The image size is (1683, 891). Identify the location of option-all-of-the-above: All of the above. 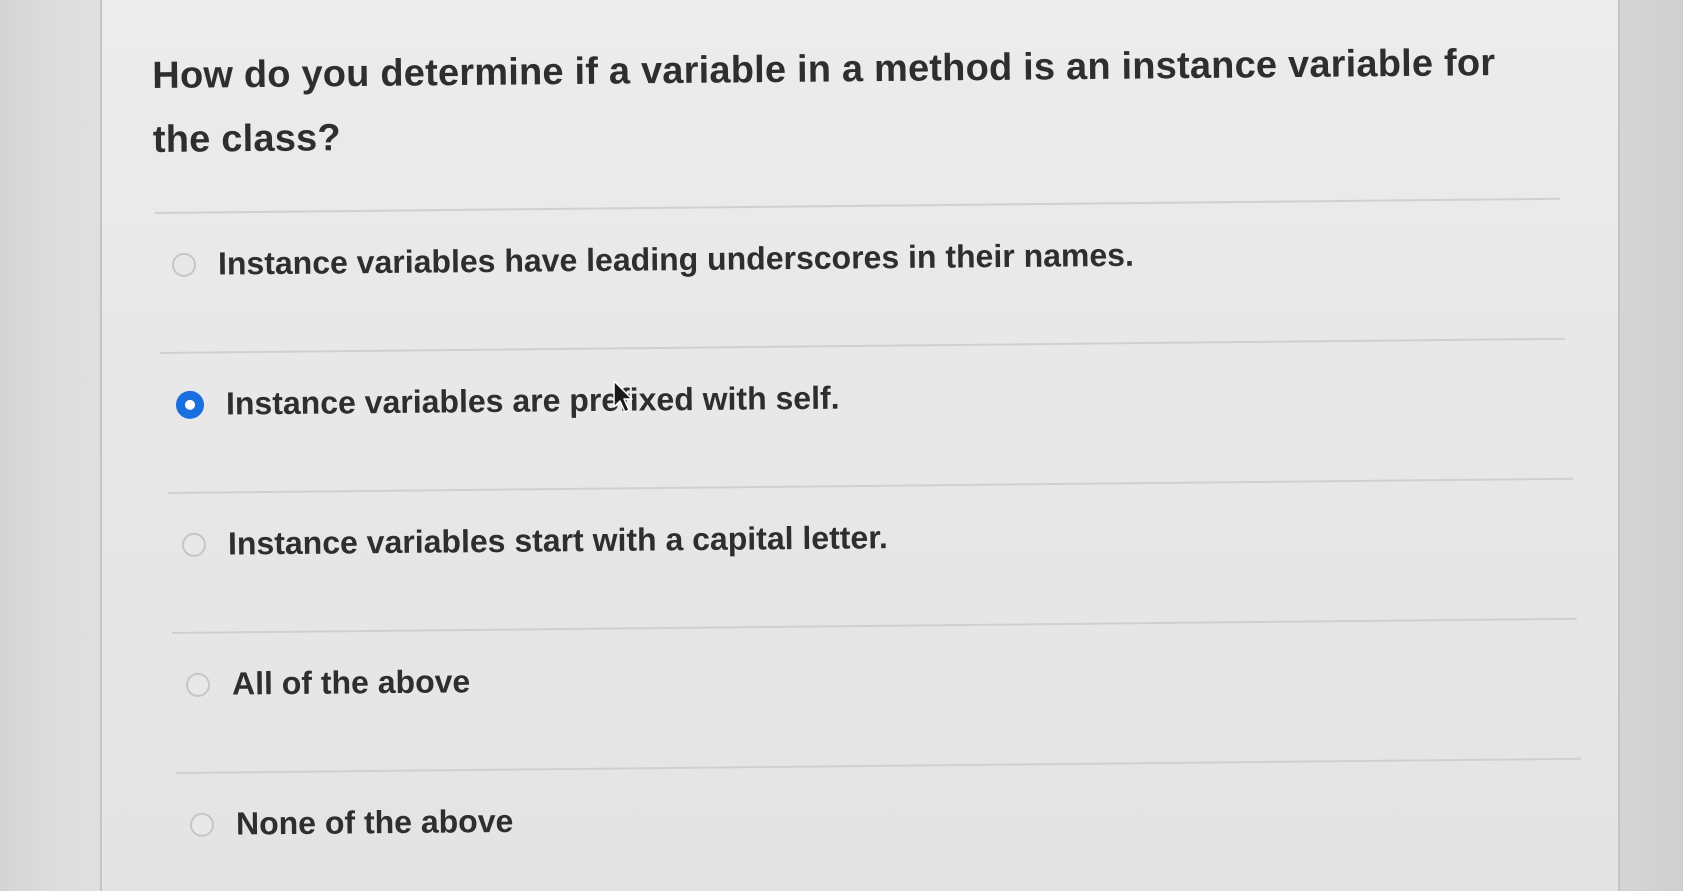
(328, 683).